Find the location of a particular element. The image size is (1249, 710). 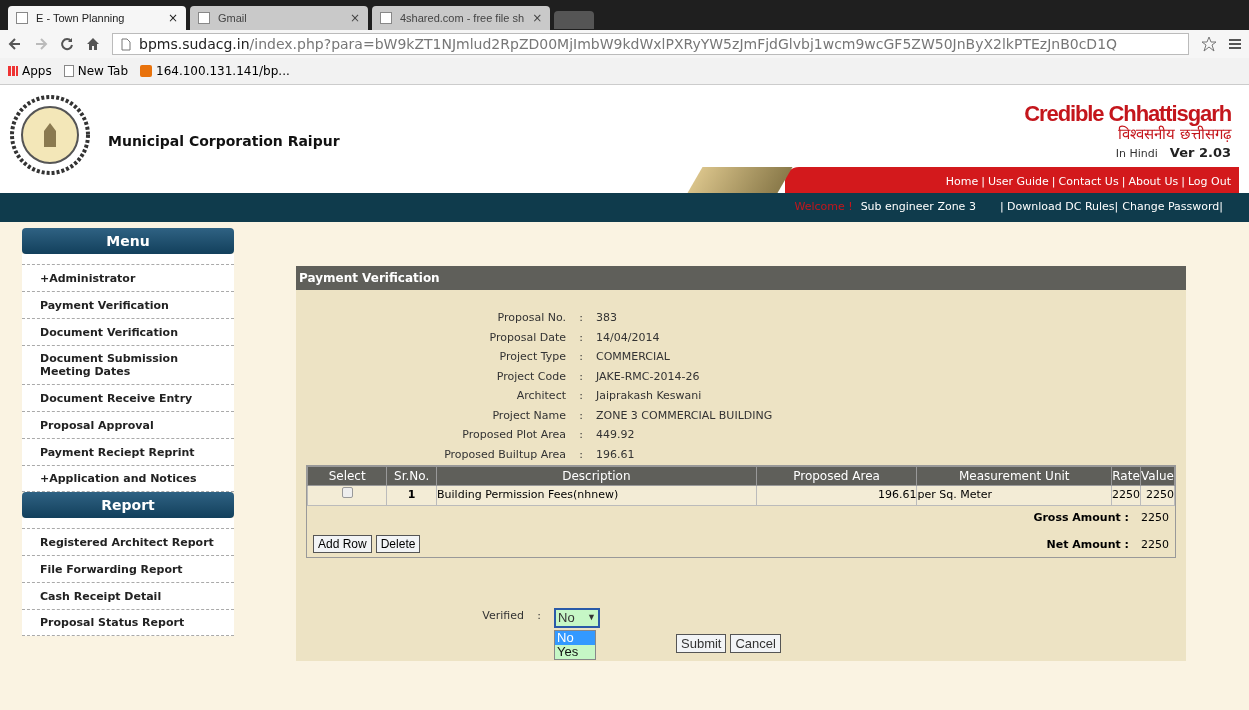

in-hindi-link: In Hindi is located at coordinates (1136, 154).